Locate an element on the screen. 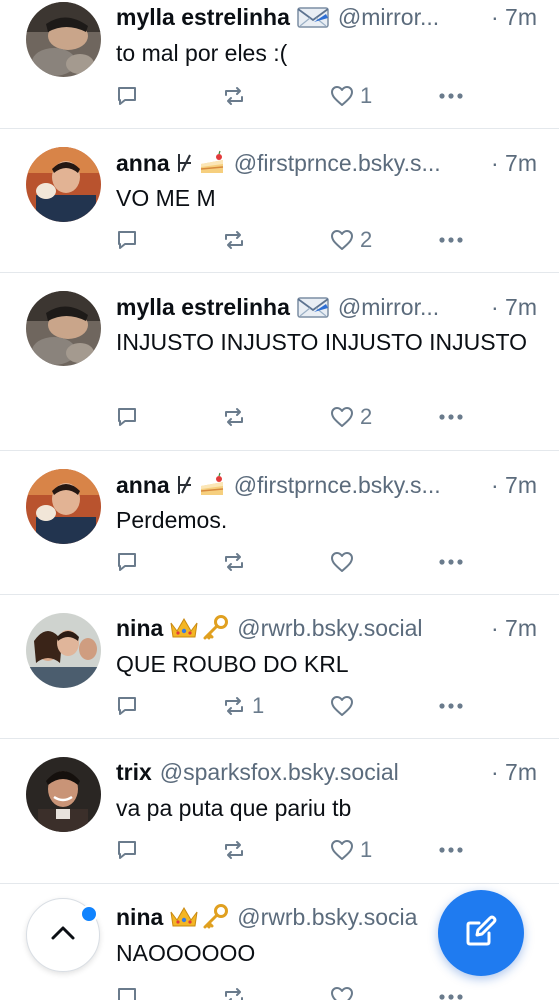  post-header: nina @rwrb.bsky.social · 7m is located at coordinates (326, 628).